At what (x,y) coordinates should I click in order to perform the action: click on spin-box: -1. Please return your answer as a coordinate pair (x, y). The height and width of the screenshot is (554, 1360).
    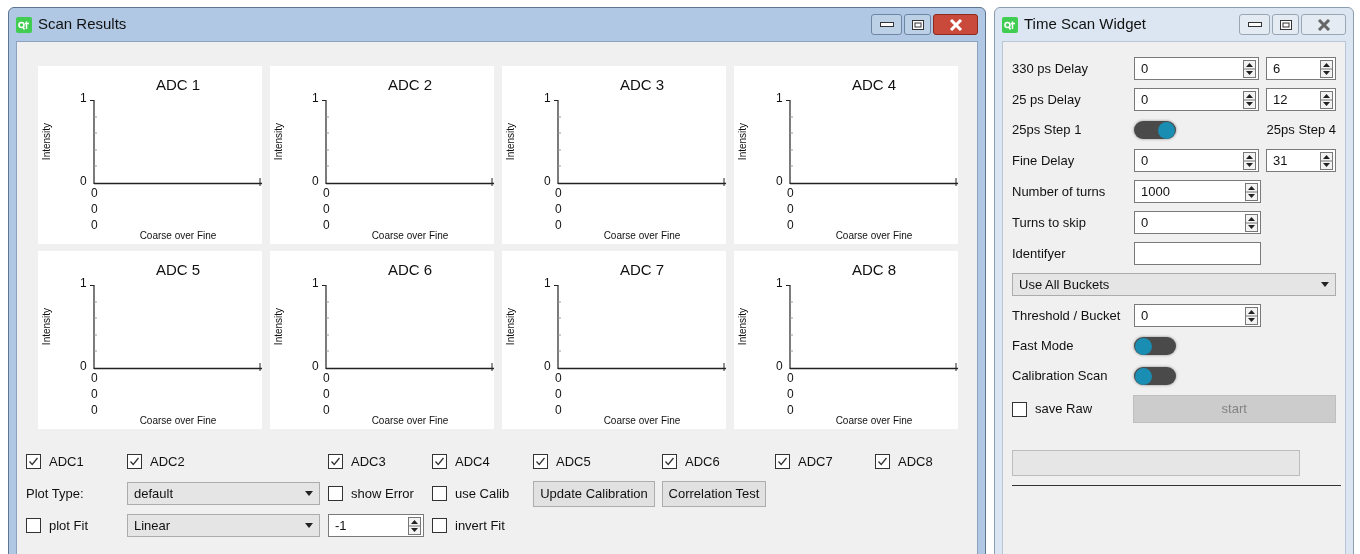
    Looking at the image, I should click on (376, 525).